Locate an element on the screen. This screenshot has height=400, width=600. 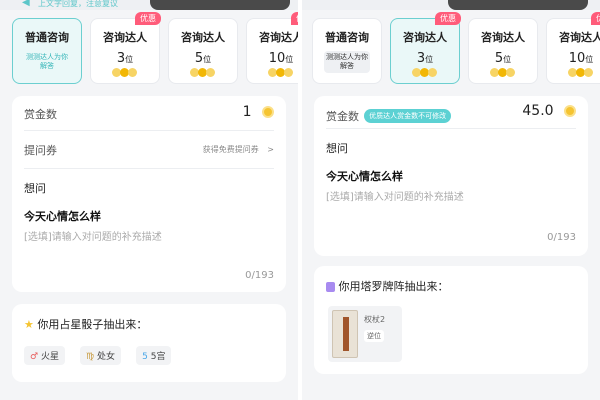
tarot-card: 你用塔罗牌阵抽出来： 权杖2 逆位 is located at coordinates (451, 320).